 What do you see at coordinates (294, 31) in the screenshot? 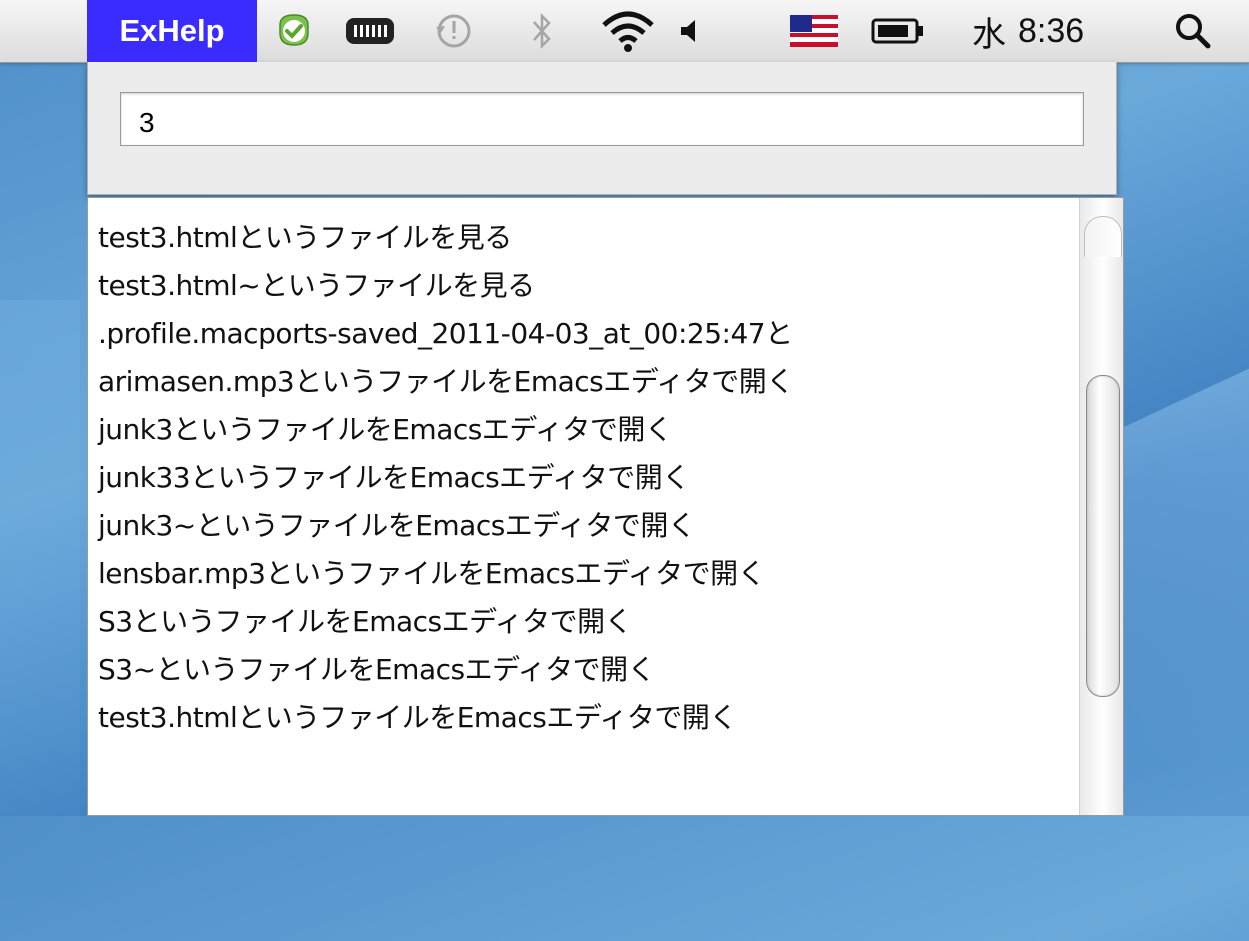
I see `check-badge-icon` at bounding box center [294, 31].